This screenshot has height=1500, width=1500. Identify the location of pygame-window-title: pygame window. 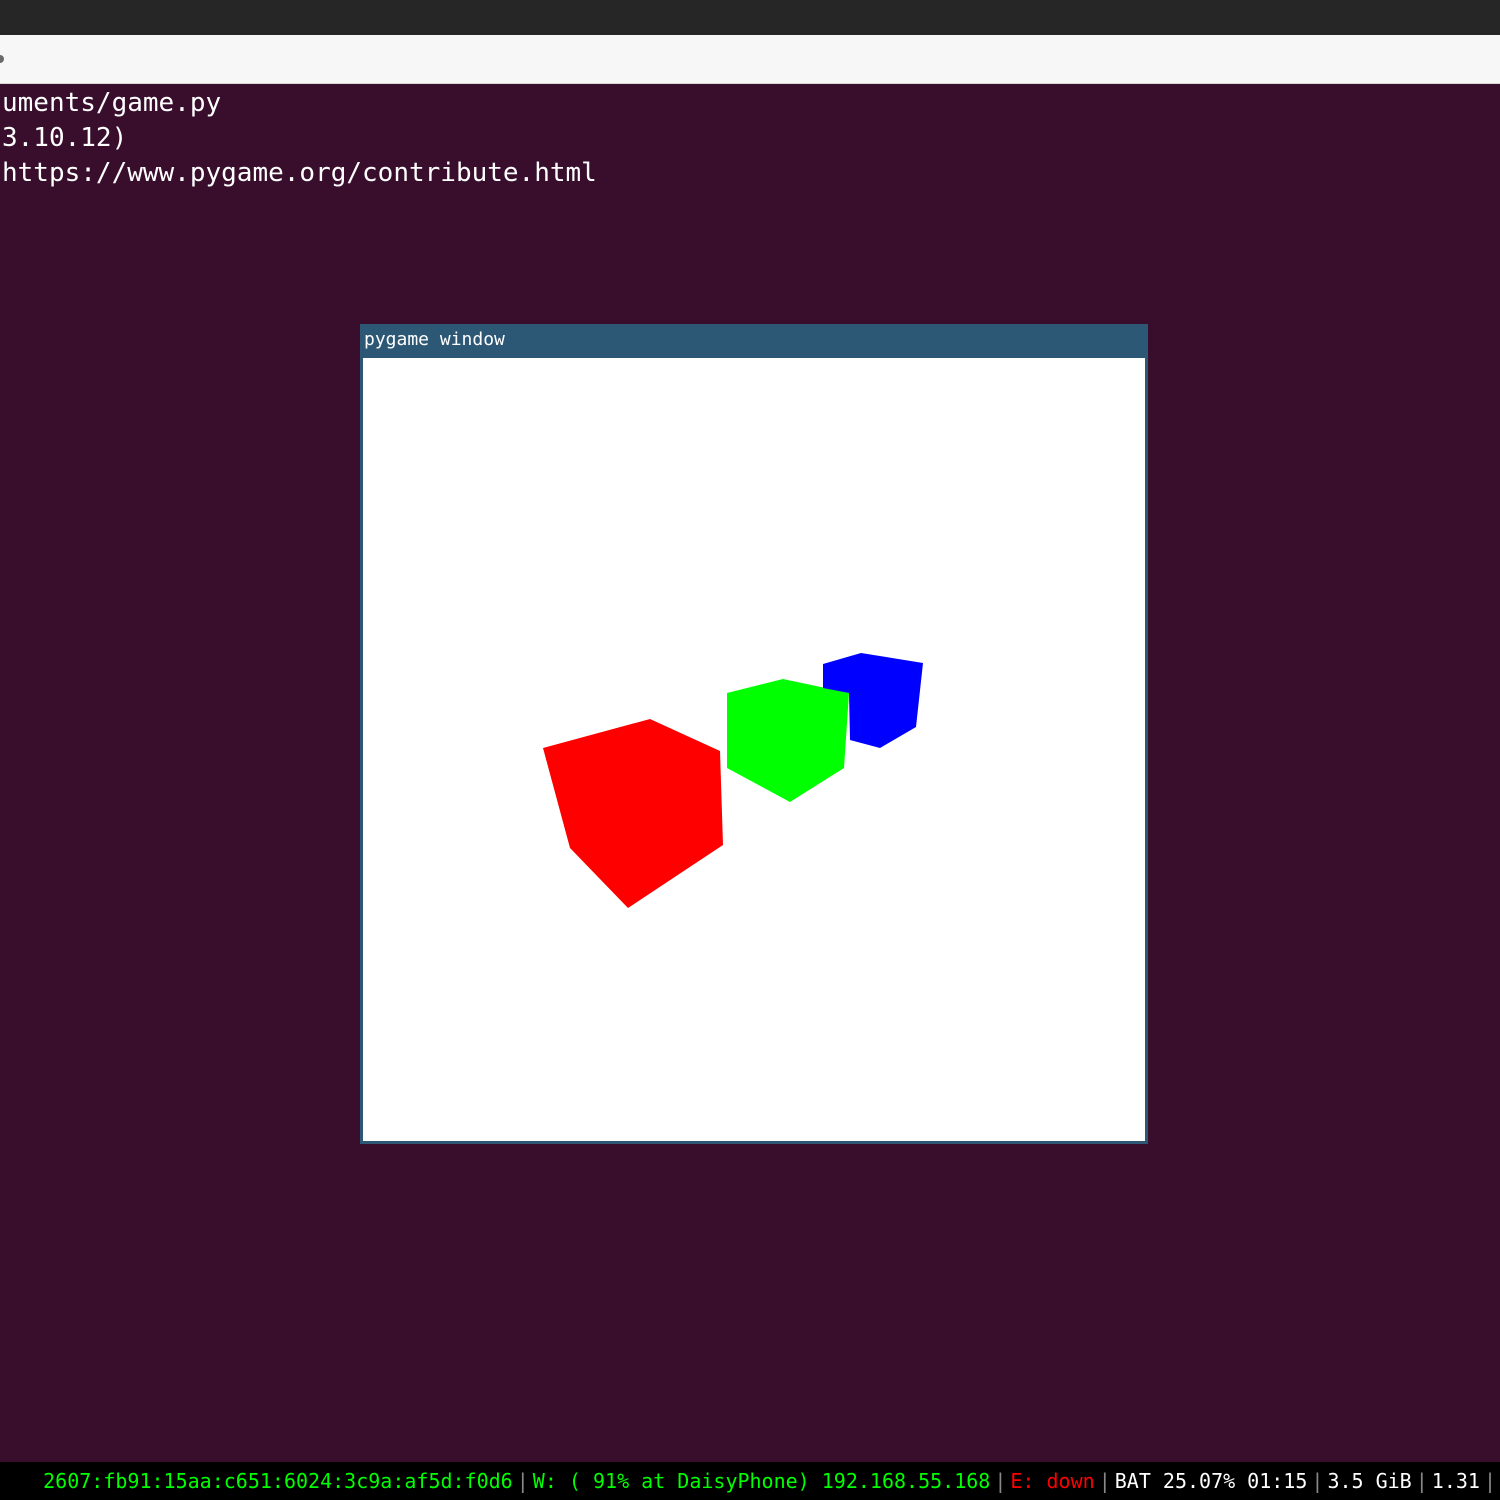
(434, 339).